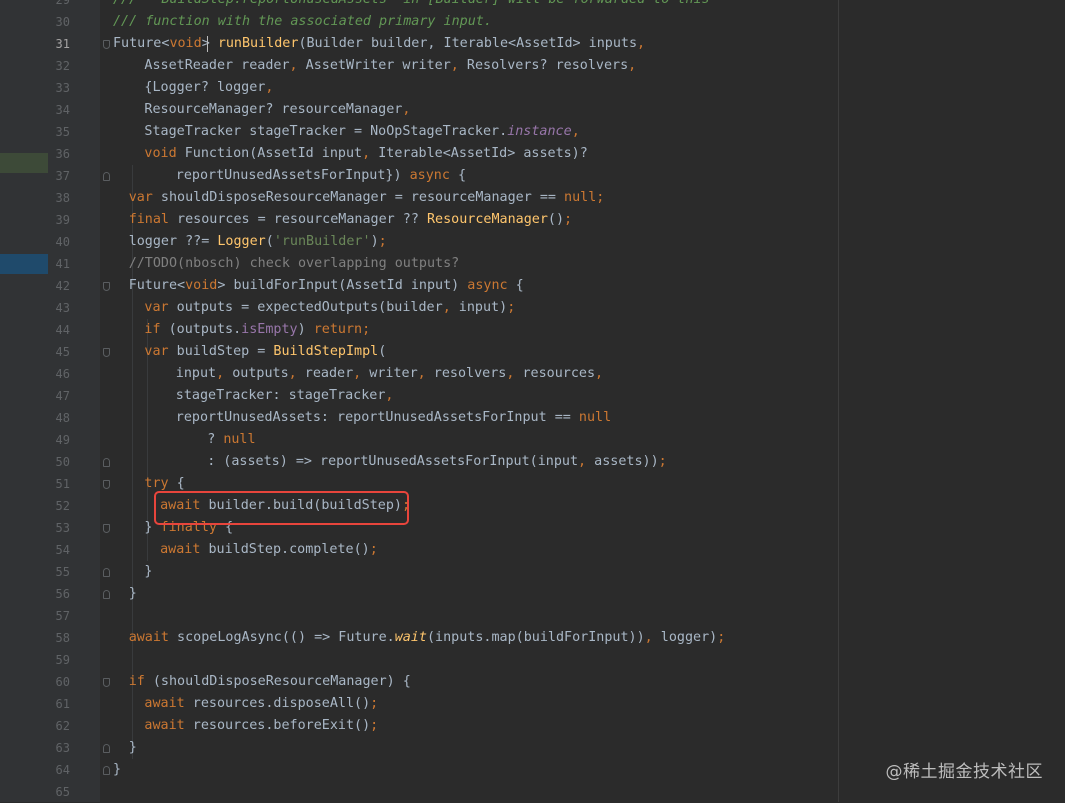 Image resolution: width=1065 pixels, height=803 pixels. What do you see at coordinates (374, 241) in the screenshot?
I see `code-token: )` at bounding box center [374, 241].